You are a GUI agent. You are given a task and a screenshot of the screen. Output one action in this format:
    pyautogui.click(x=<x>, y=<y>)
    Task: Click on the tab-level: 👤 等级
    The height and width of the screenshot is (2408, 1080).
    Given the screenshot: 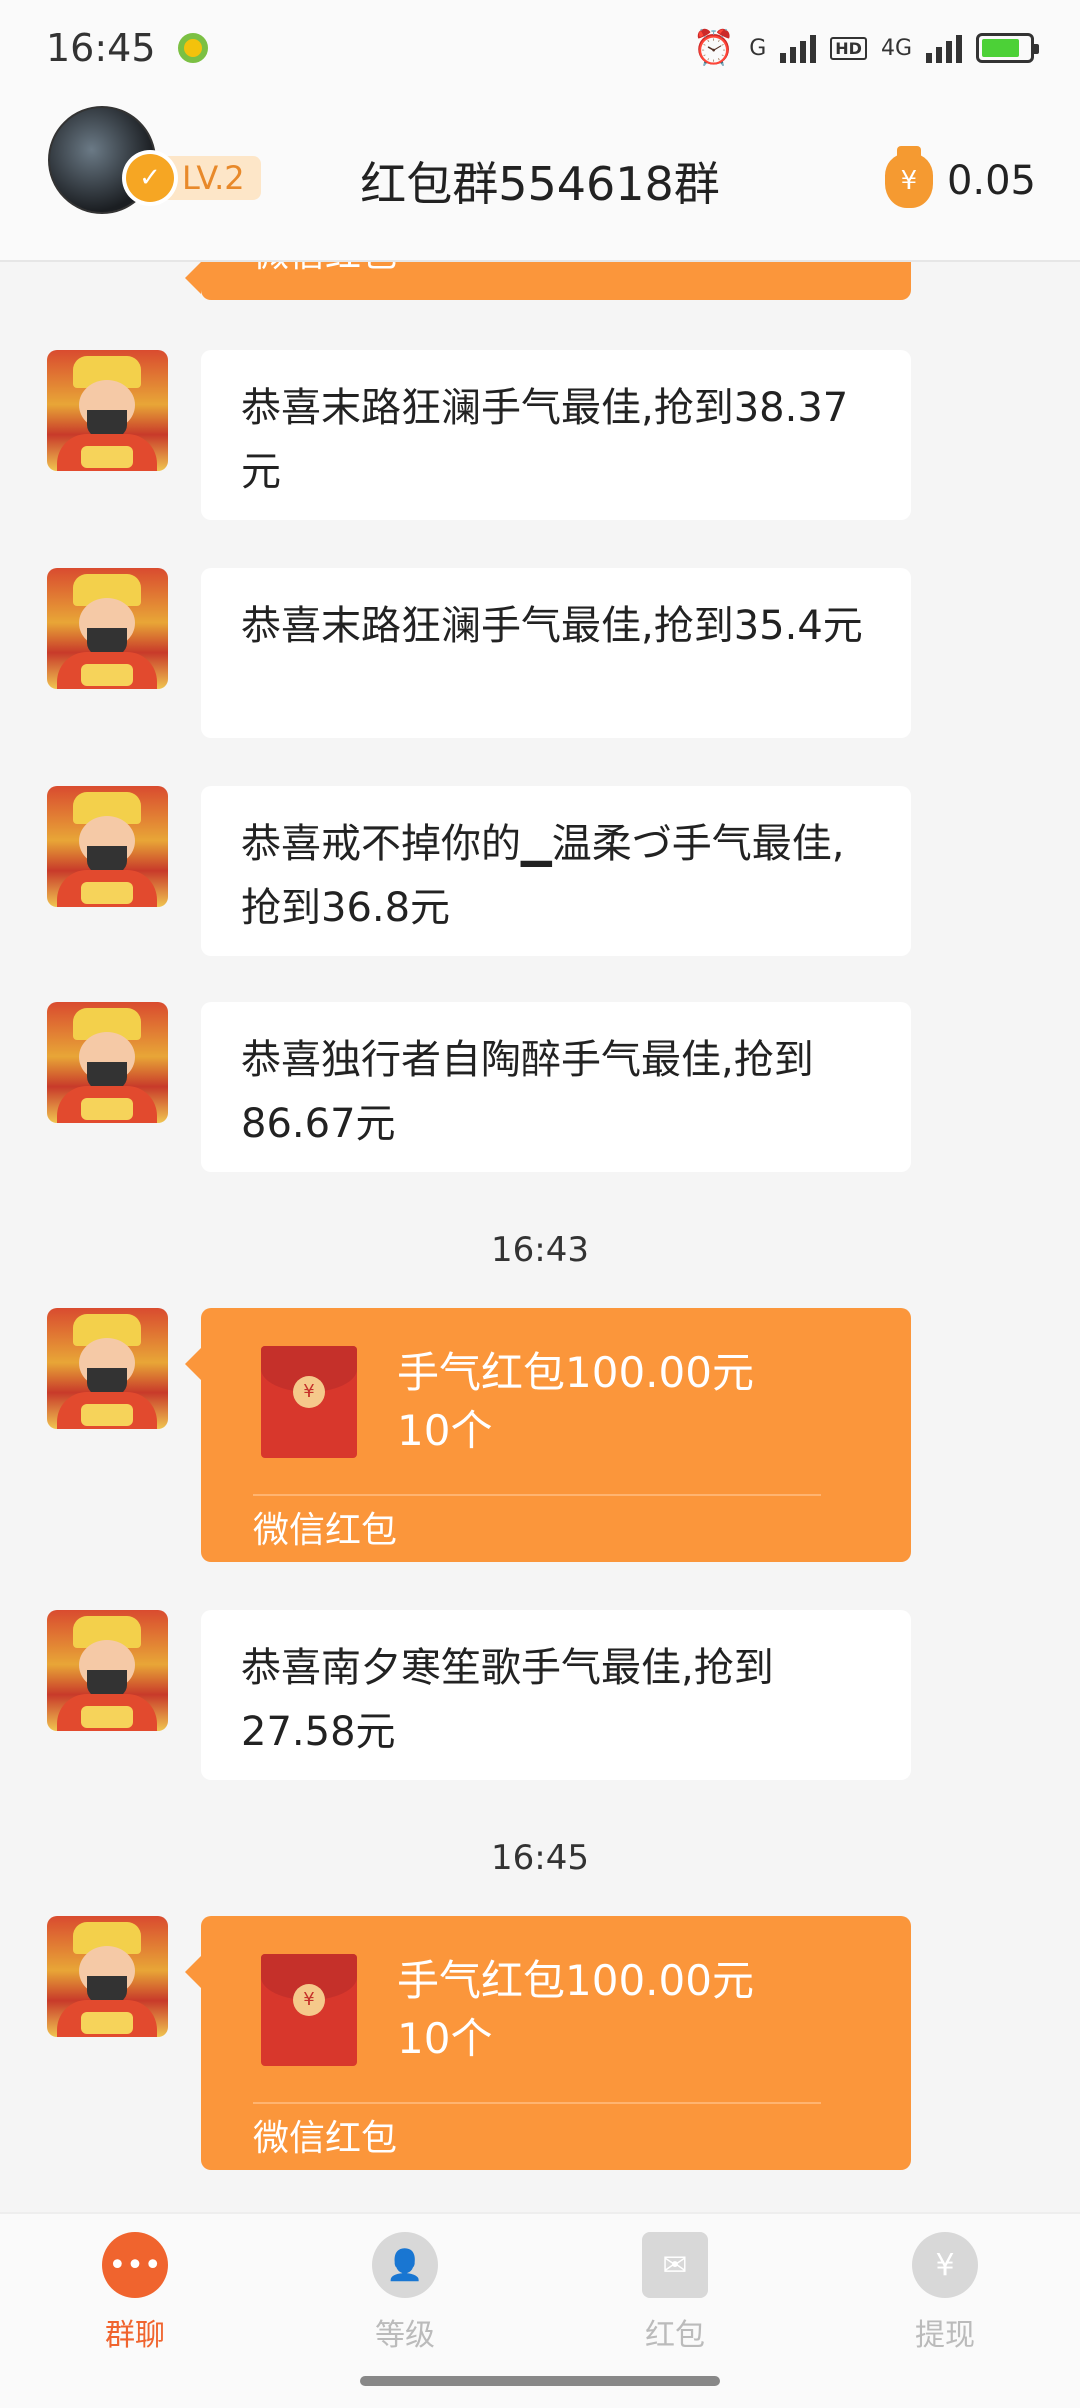 What is the action you would take?
    pyautogui.click(x=405, y=2293)
    